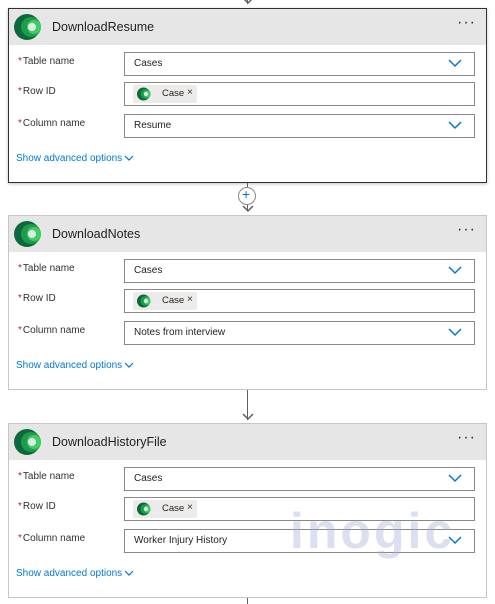 This screenshot has height=604, width=495. What do you see at coordinates (299, 126) in the screenshot?
I see `column-name-dropdown: Resume` at bounding box center [299, 126].